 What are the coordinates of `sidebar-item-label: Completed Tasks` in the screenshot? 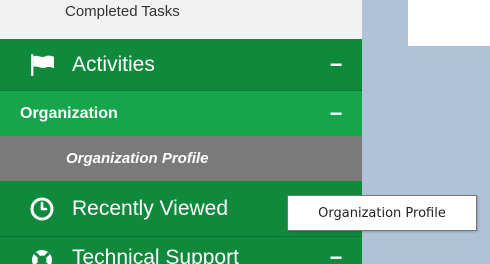 It's located at (122, 11).